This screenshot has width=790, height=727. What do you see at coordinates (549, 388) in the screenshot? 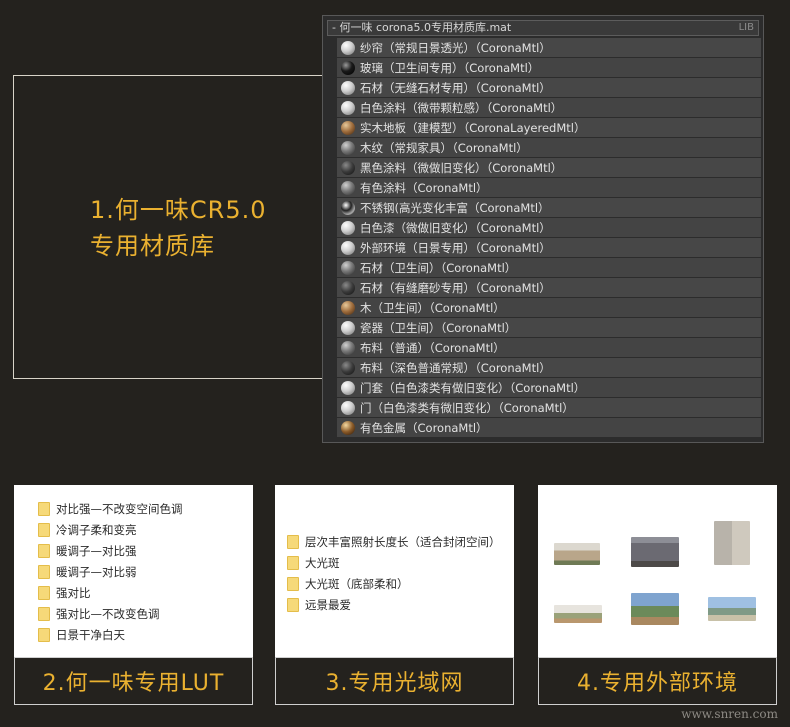
I see `material-item: 门套（白色漆类有做旧变化）（CoronaMtl）` at bounding box center [549, 388].